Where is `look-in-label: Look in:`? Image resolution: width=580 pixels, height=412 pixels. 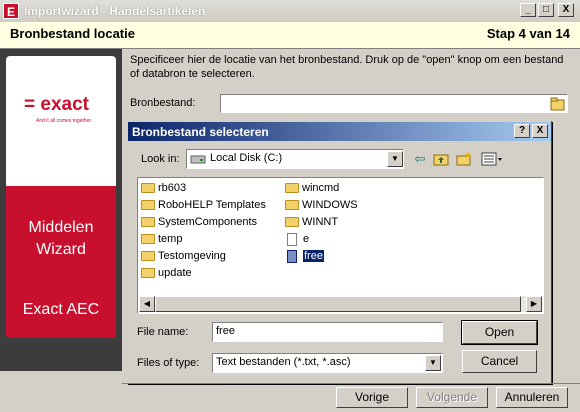 look-in-label: Look in: is located at coordinates (160, 159).